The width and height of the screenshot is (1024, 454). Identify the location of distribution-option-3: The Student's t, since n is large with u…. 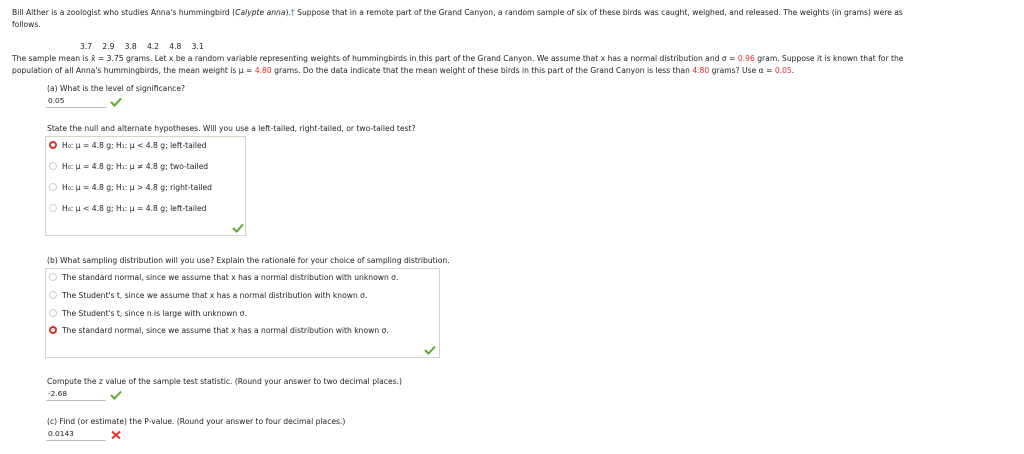
(148, 313).